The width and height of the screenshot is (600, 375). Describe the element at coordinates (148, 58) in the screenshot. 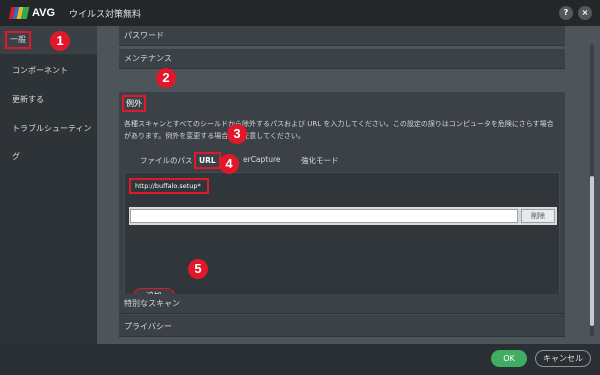

I see `row-label: メンテナンス` at that location.